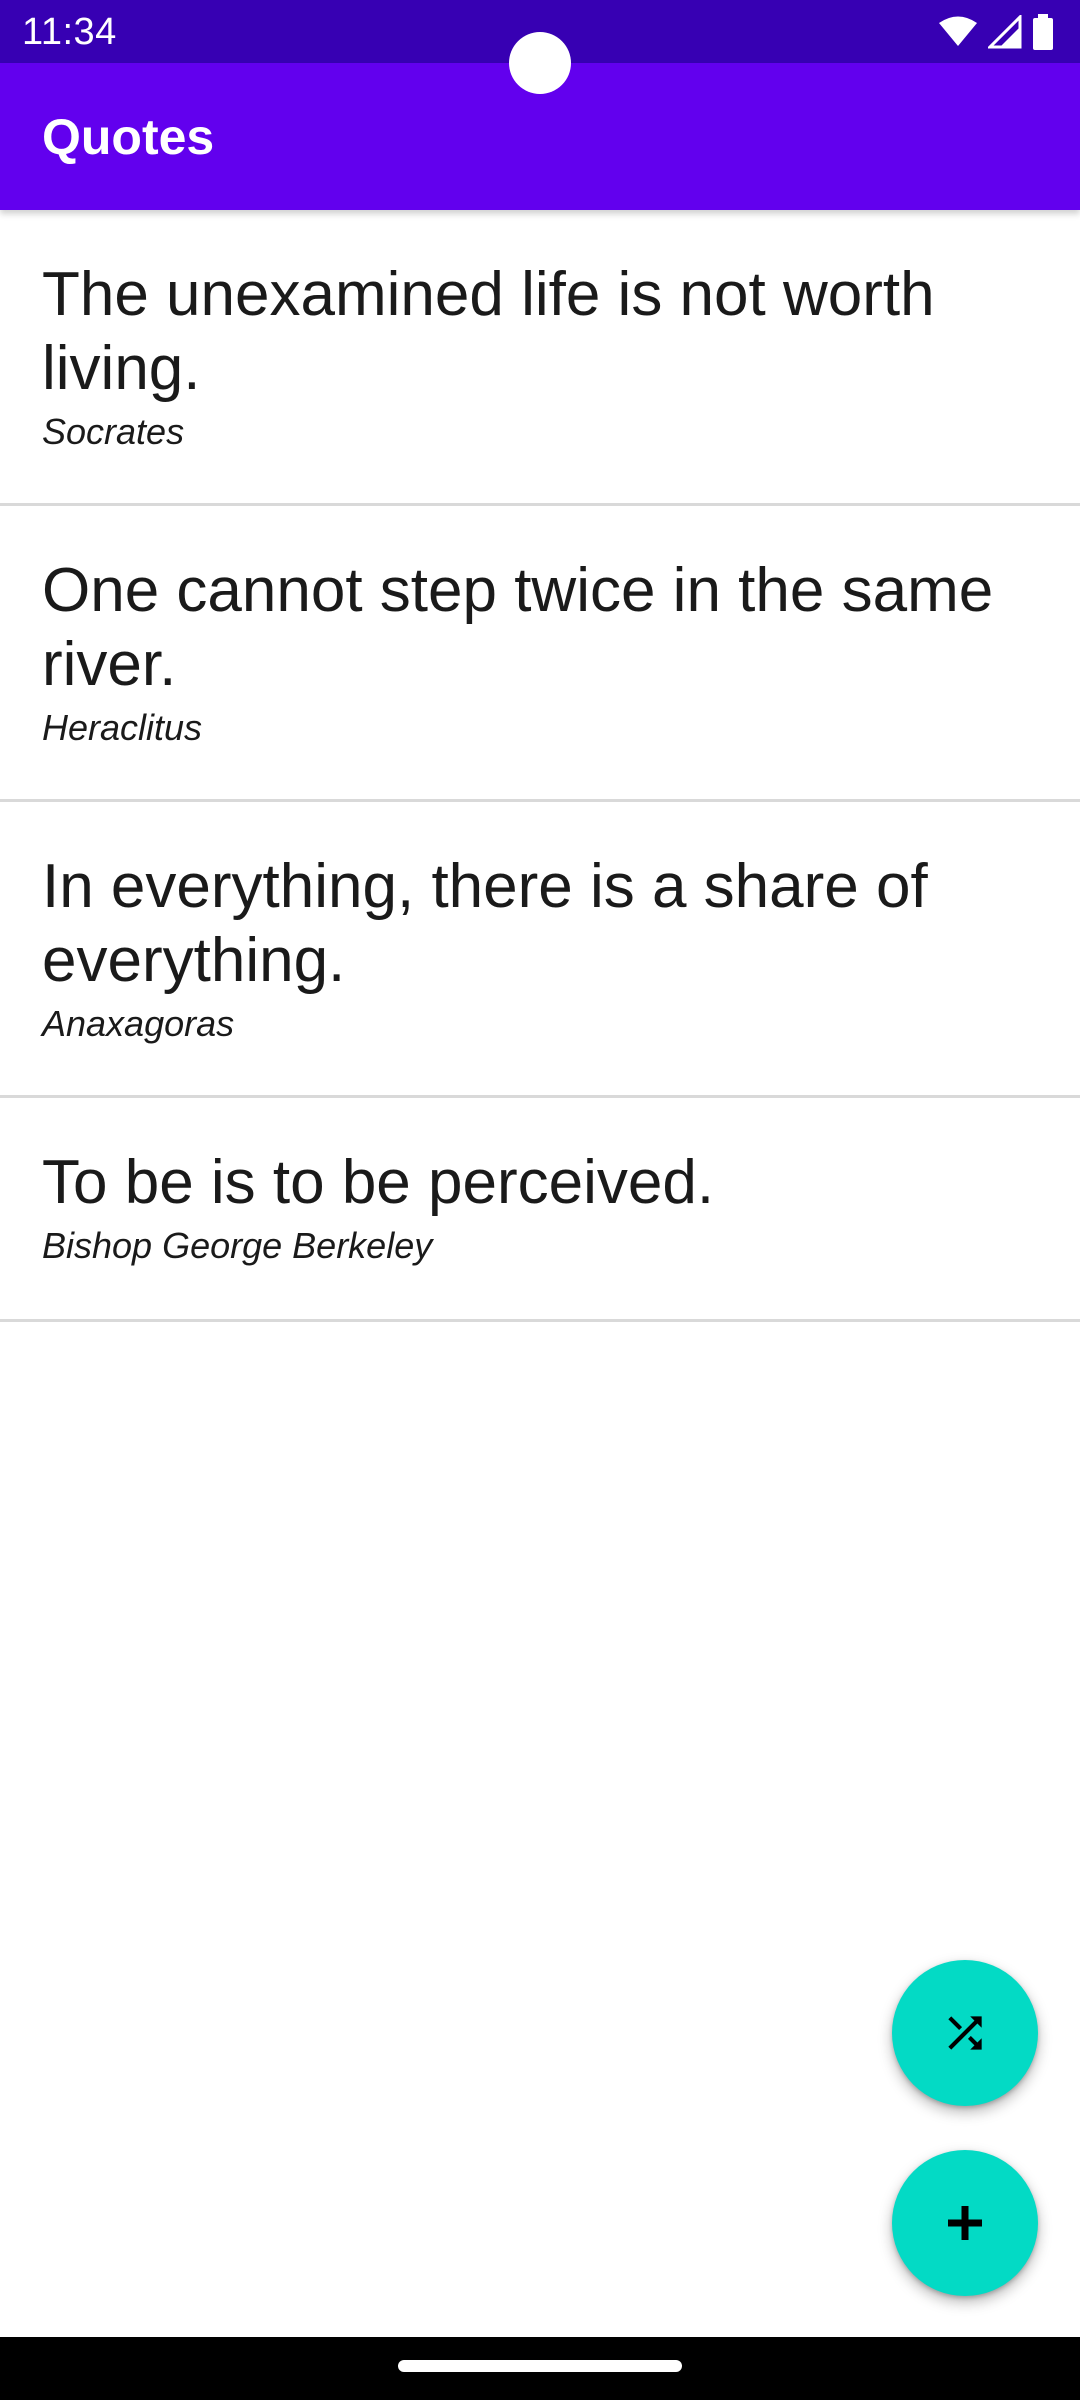 The width and height of the screenshot is (1080, 2400). I want to click on status-icons, so click(996, 32).